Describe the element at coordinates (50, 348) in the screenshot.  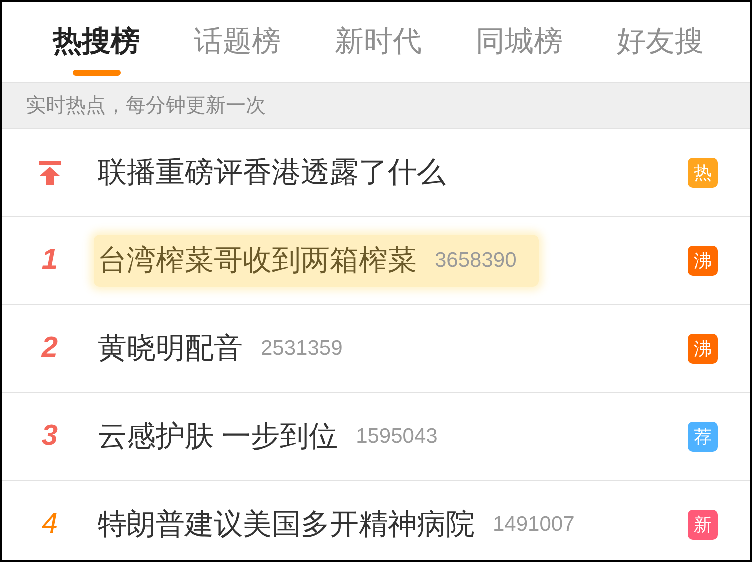
I see `rank-number: 2` at that location.